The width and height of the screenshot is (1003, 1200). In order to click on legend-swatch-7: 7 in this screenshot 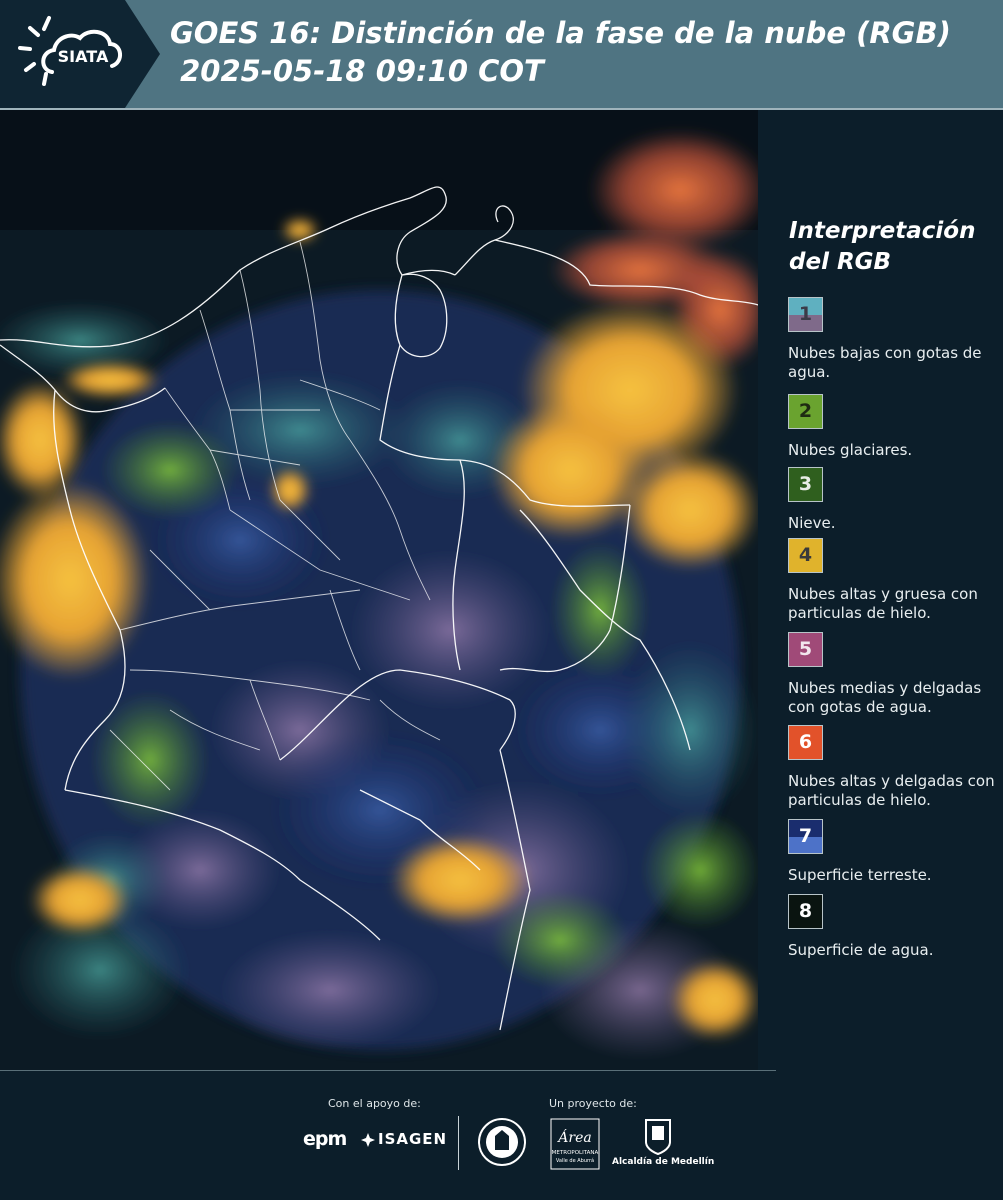, I will do `click(805, 836)`.